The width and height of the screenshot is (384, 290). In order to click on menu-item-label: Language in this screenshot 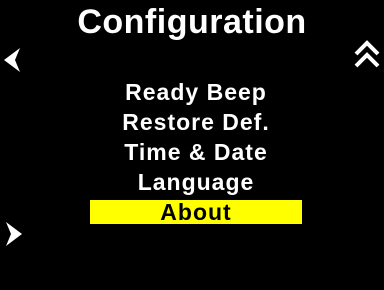, I will do `click(196, 182)`.